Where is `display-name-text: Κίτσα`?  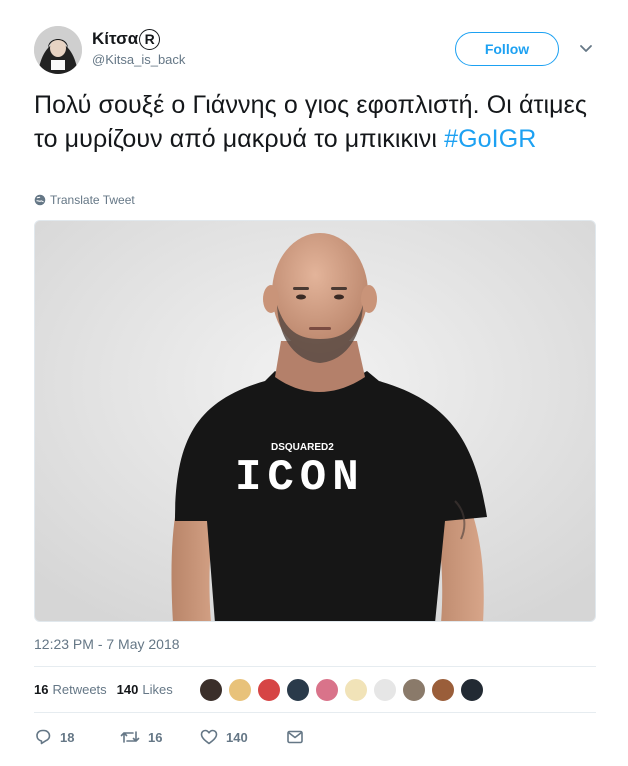
display-name-text: Κίτσα is located at coordinates (115, 38).